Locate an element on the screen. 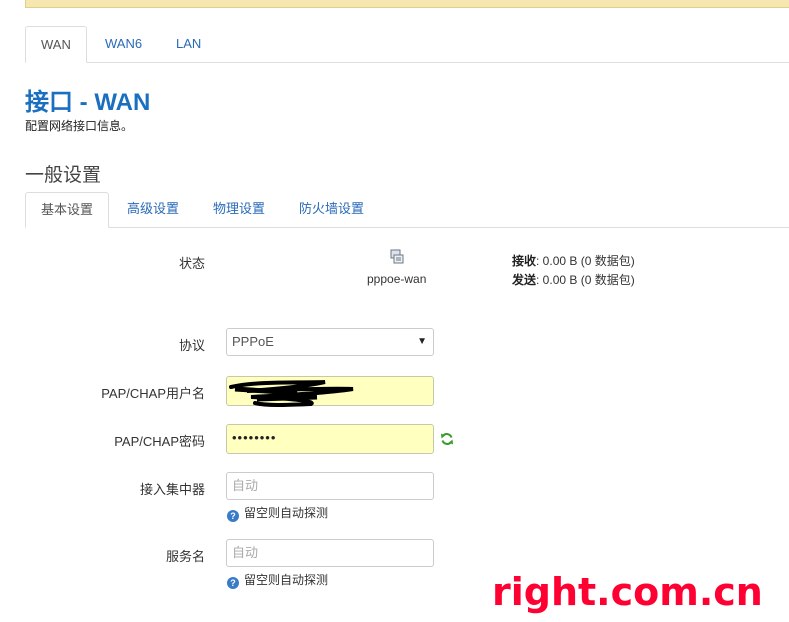  protocol-label: 协议 is located at coordinates (191, 345).